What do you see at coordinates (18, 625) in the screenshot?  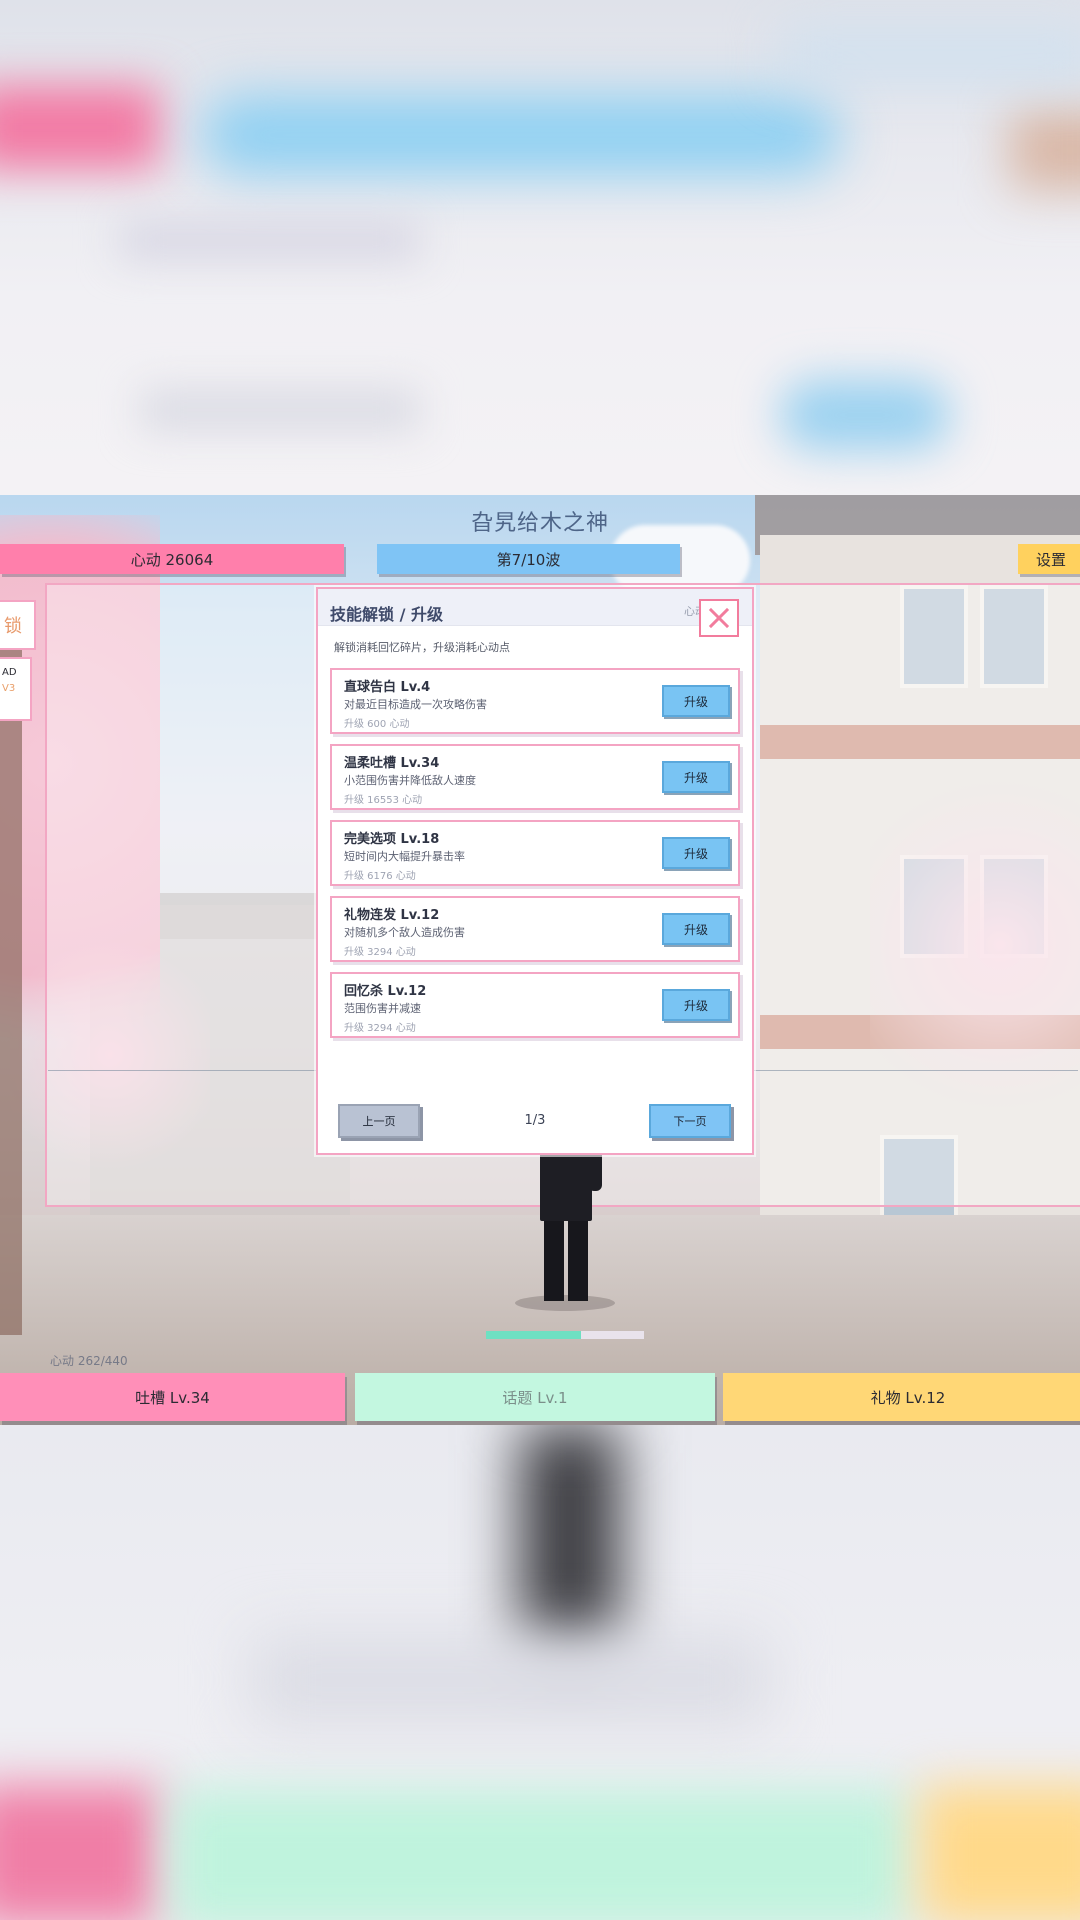 I see `side-lock-tab: 锁` at bounding box center [18, 625].